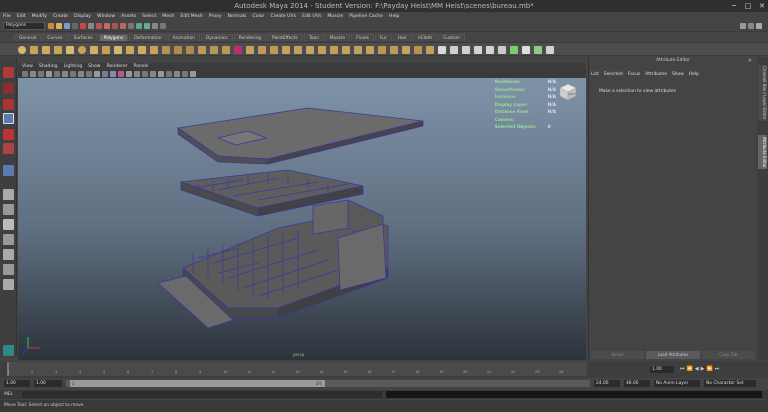  Describe the element at coordinates (613, 74) in the screenshot. I see `ae-menu-selected: Selected` at that location.